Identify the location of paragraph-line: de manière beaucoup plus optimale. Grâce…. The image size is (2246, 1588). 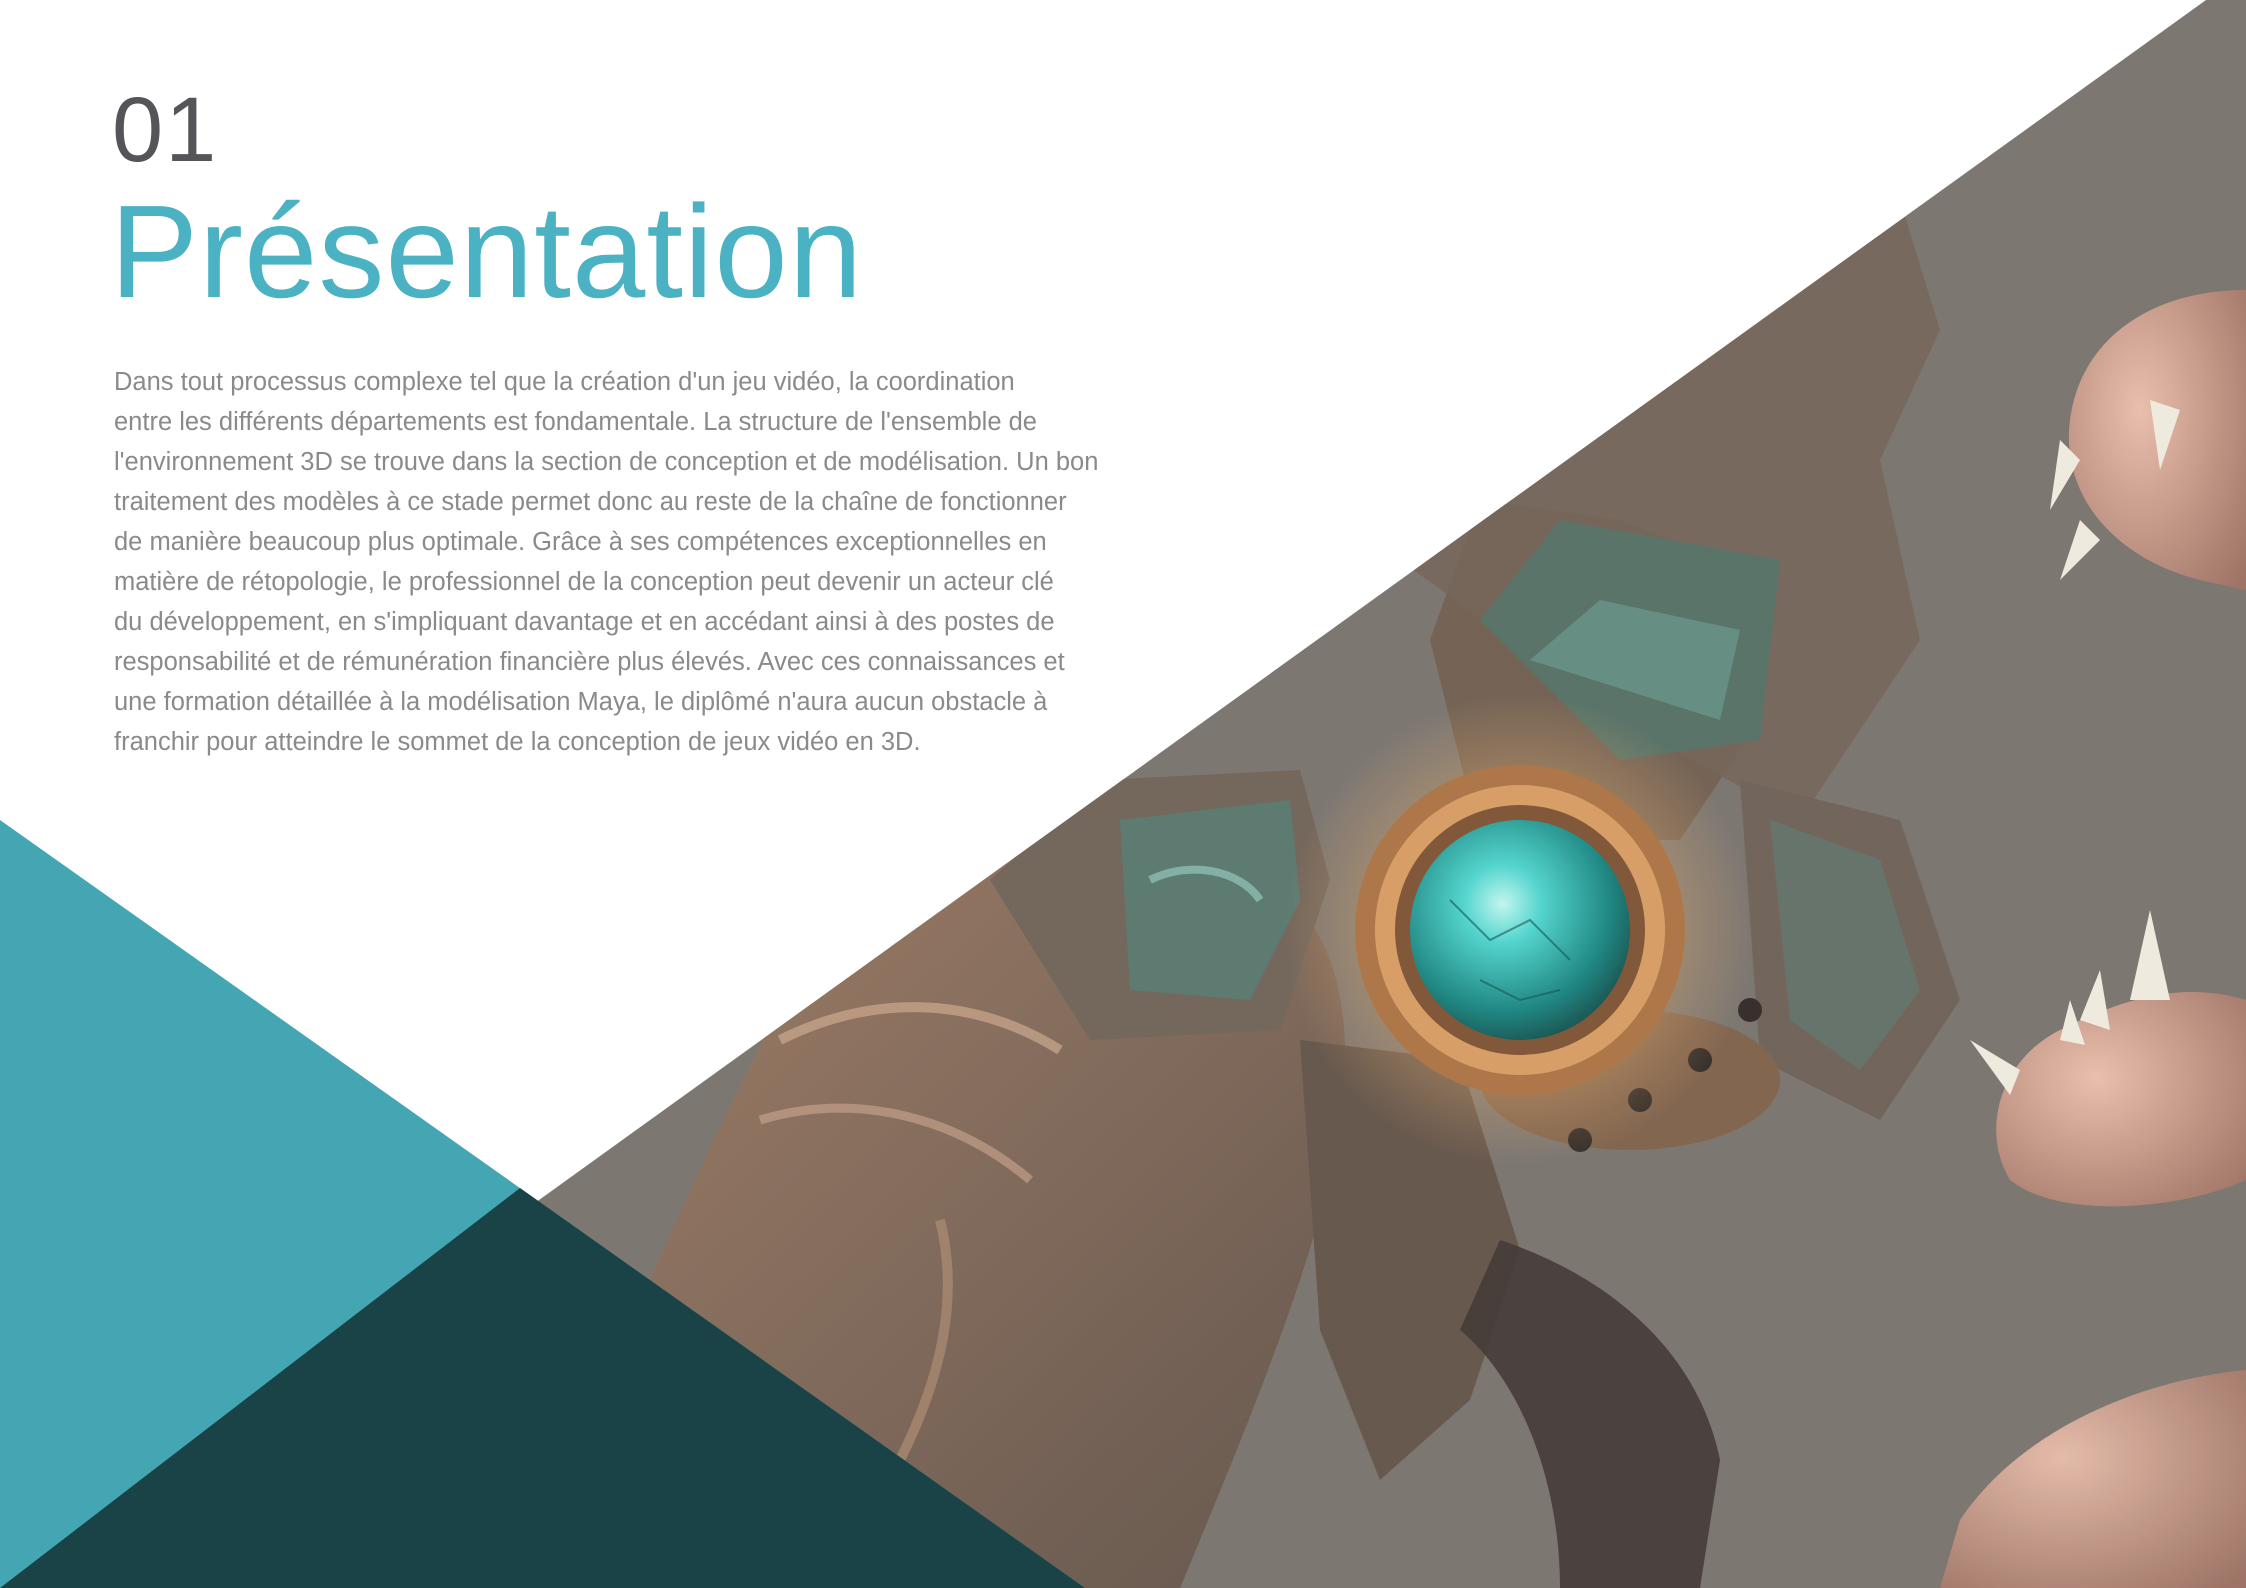
(580, 542).